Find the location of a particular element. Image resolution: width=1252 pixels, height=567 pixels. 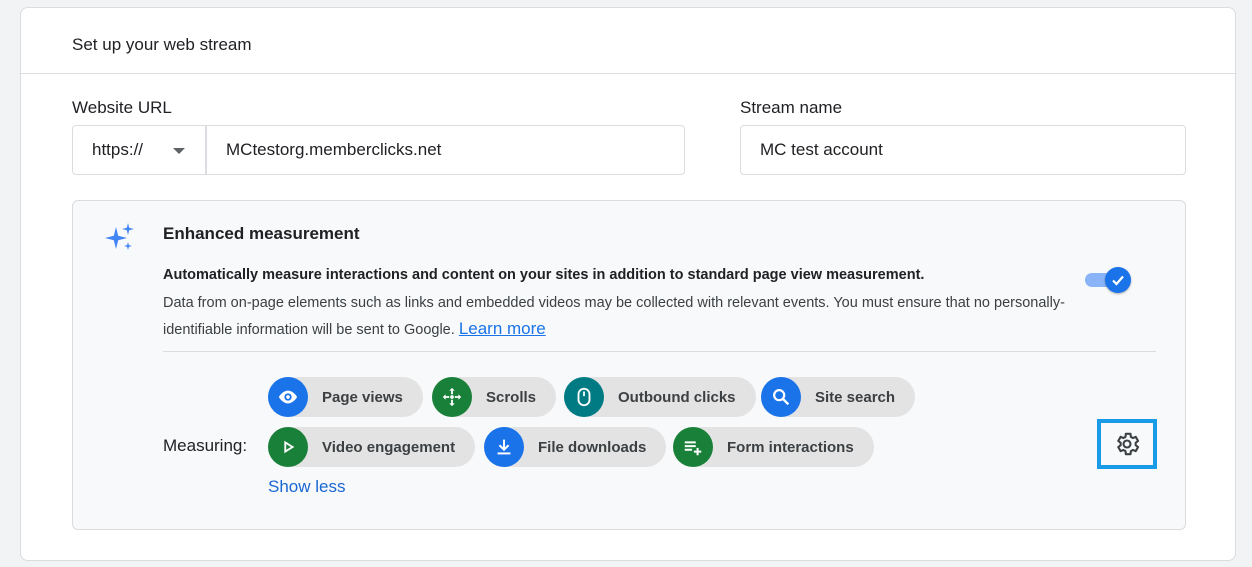

settings-button is located at coordinates (1127, 444).